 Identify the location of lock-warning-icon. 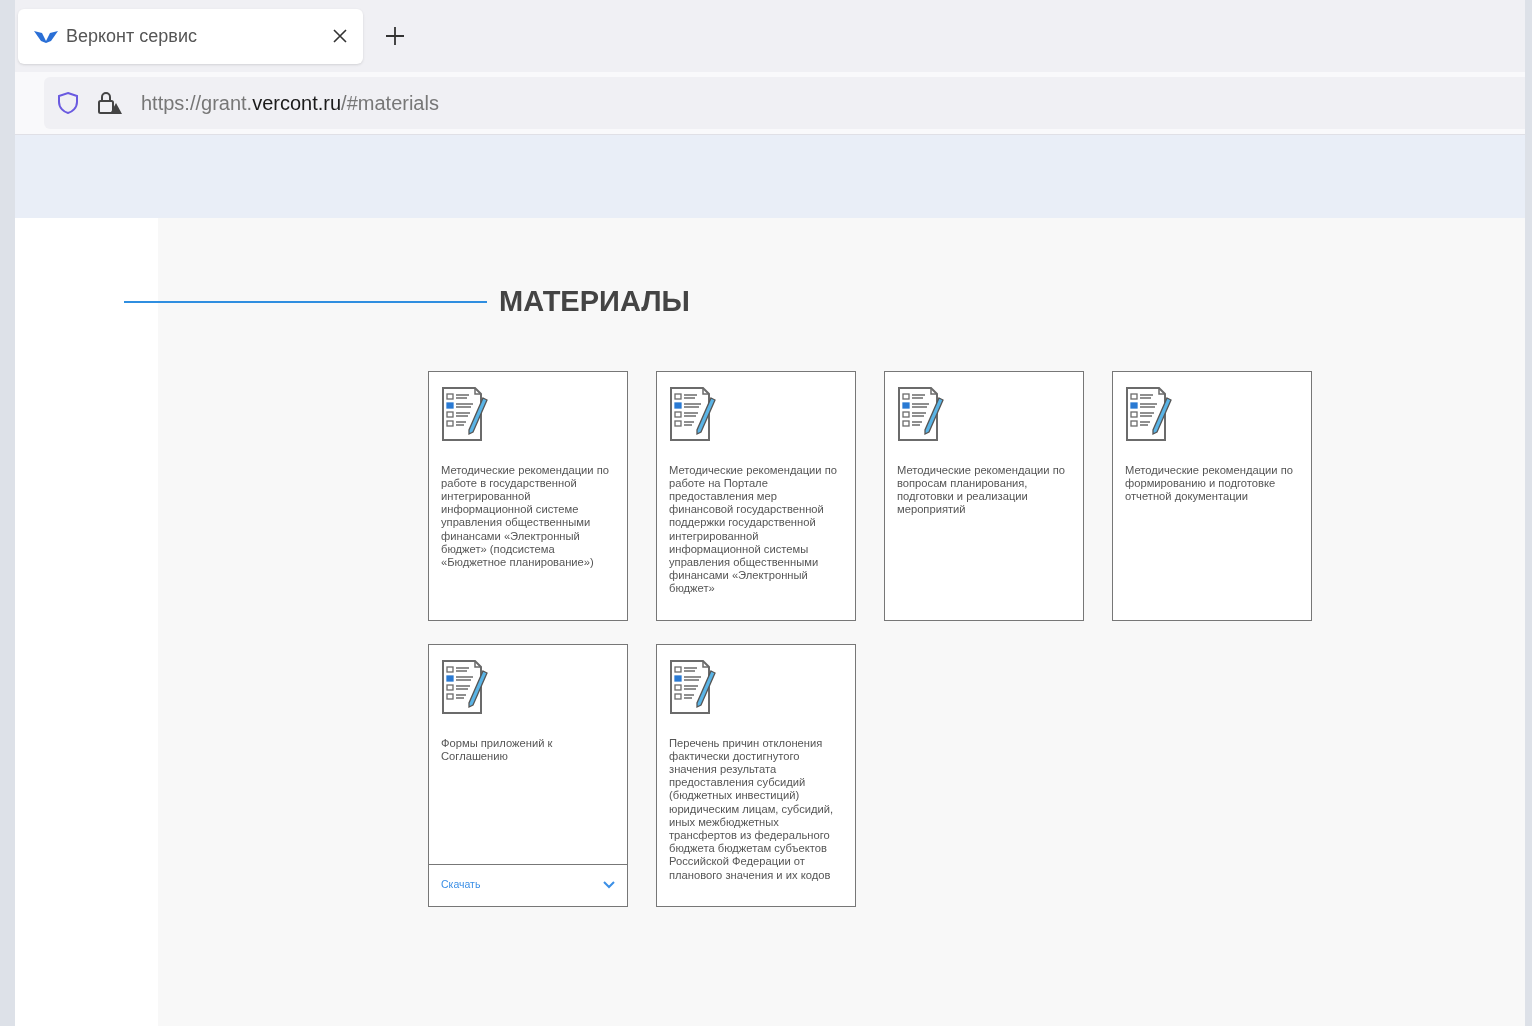
(110, 103).